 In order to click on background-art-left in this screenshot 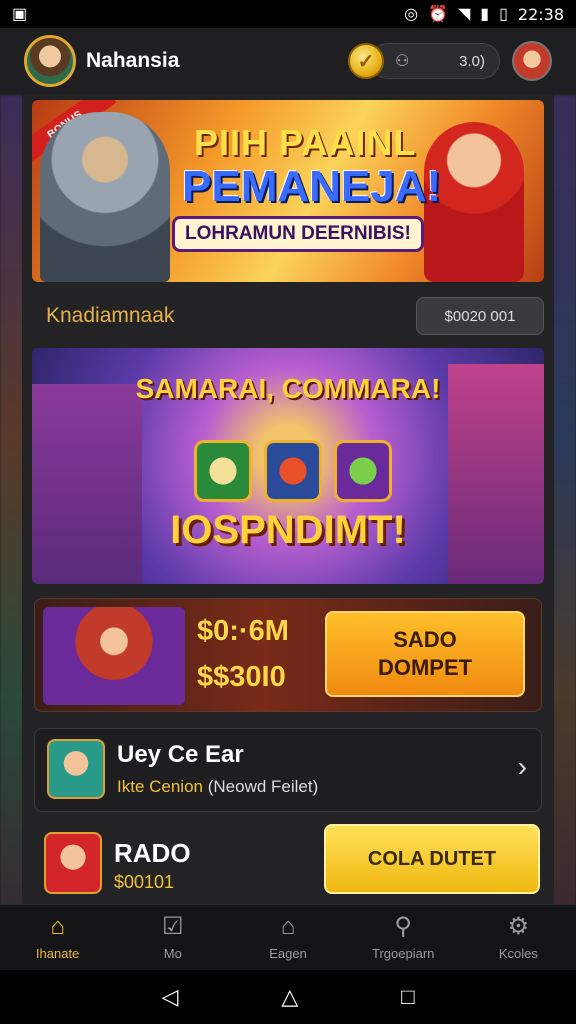, I will do `click(12, 524)`.